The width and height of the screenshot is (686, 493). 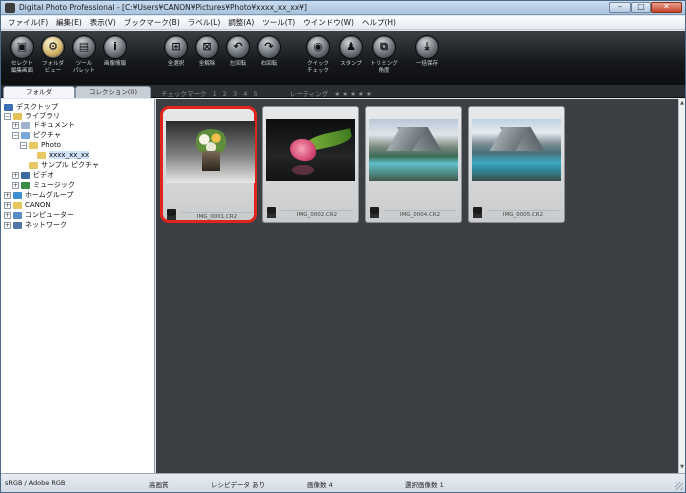 What do you see at coordinates (320, 485) in the screenshot?
I see `status-image-count: 画像数 4` at bounding box center [320, 485].